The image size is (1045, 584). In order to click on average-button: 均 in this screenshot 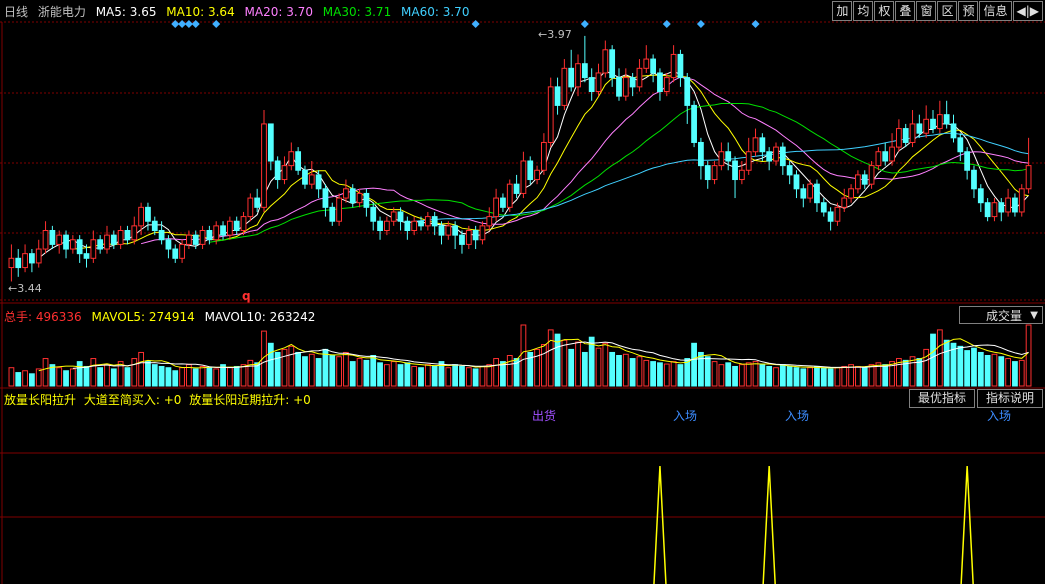, I will do `click(863, 11)`.